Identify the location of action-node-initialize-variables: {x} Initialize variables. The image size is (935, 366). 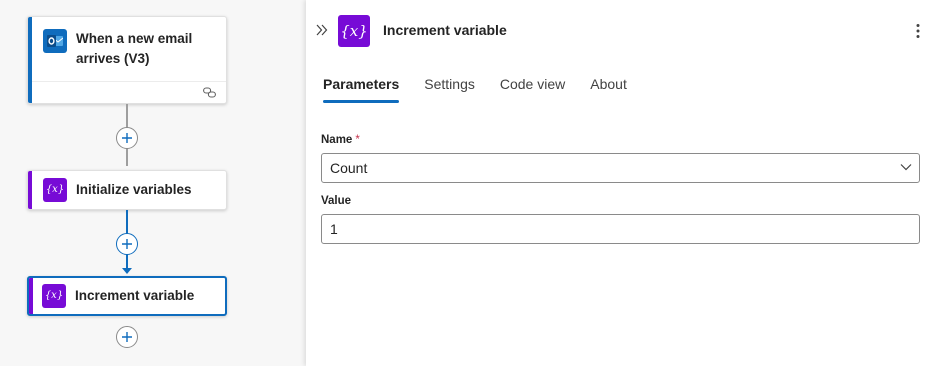
(127, 190).